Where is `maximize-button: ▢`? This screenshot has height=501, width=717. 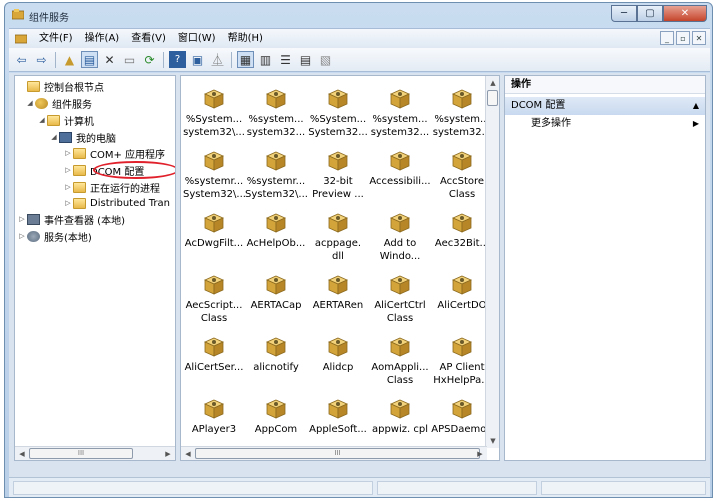
maximize-button: ▢ is located at coordinates (650, 13).